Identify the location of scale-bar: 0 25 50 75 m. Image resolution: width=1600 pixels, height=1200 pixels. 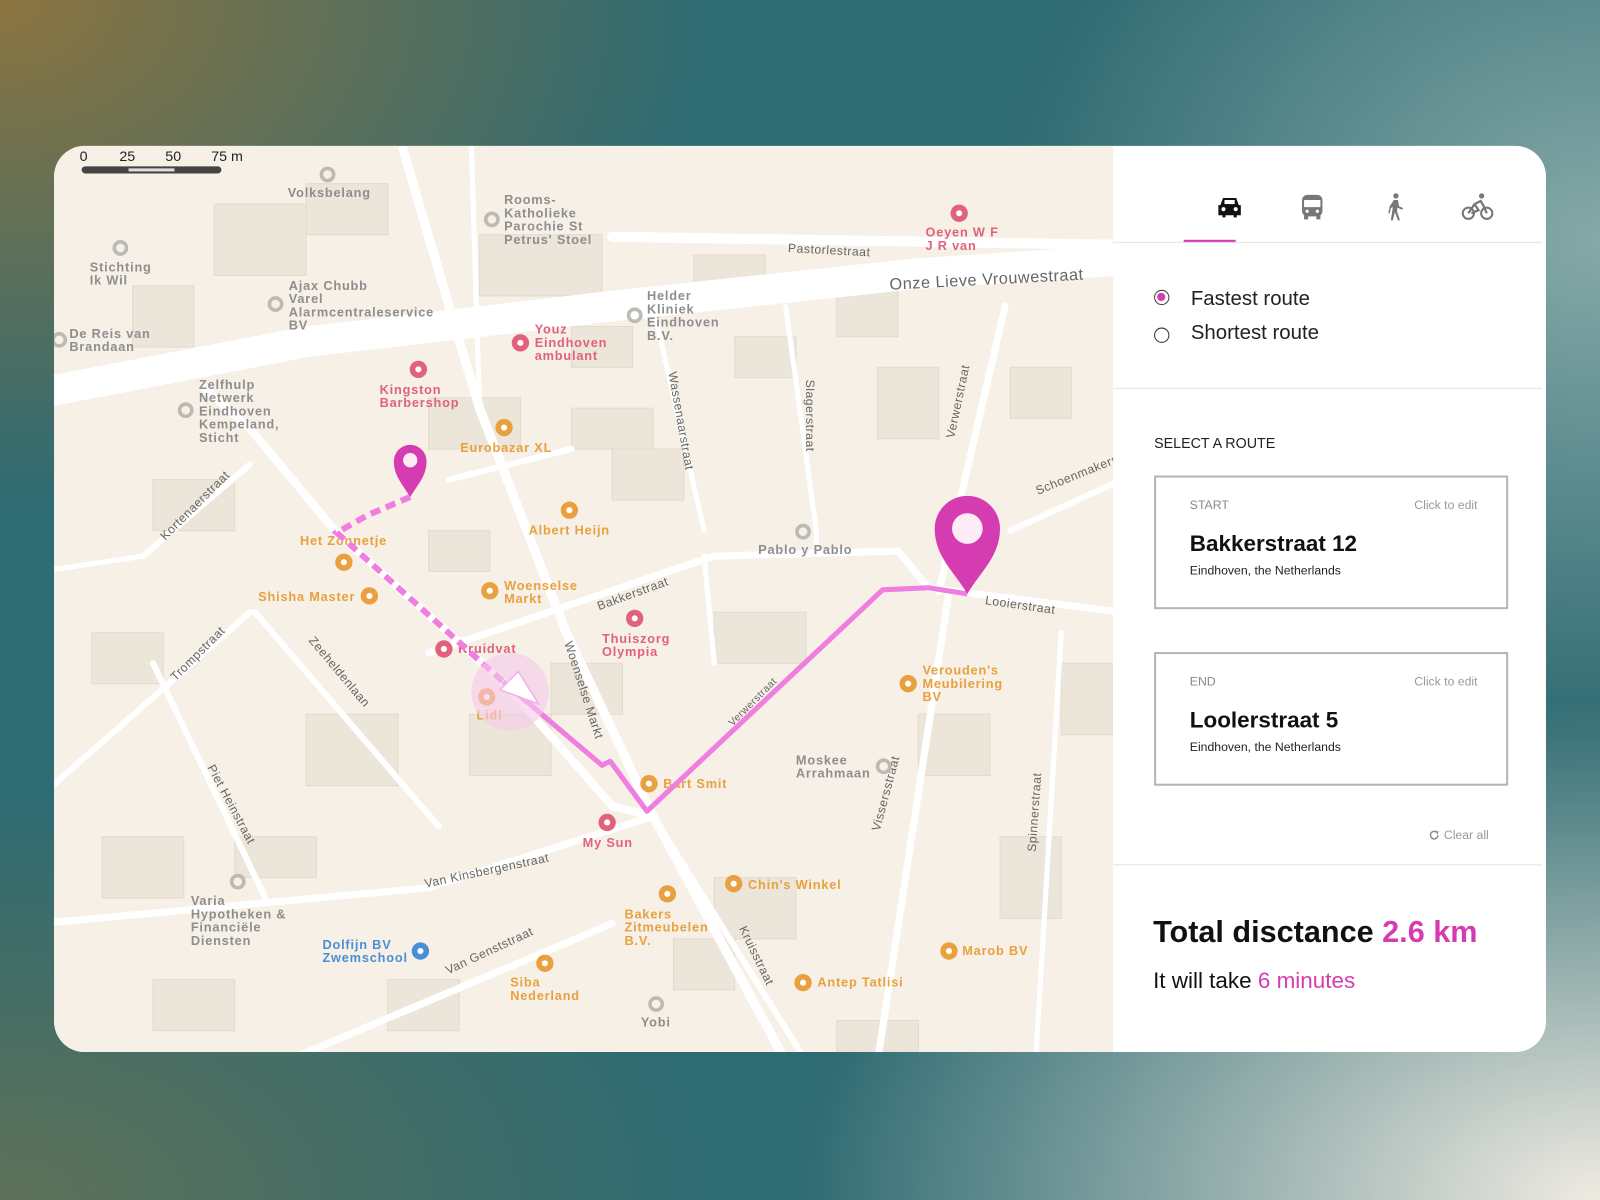
(161, 161).